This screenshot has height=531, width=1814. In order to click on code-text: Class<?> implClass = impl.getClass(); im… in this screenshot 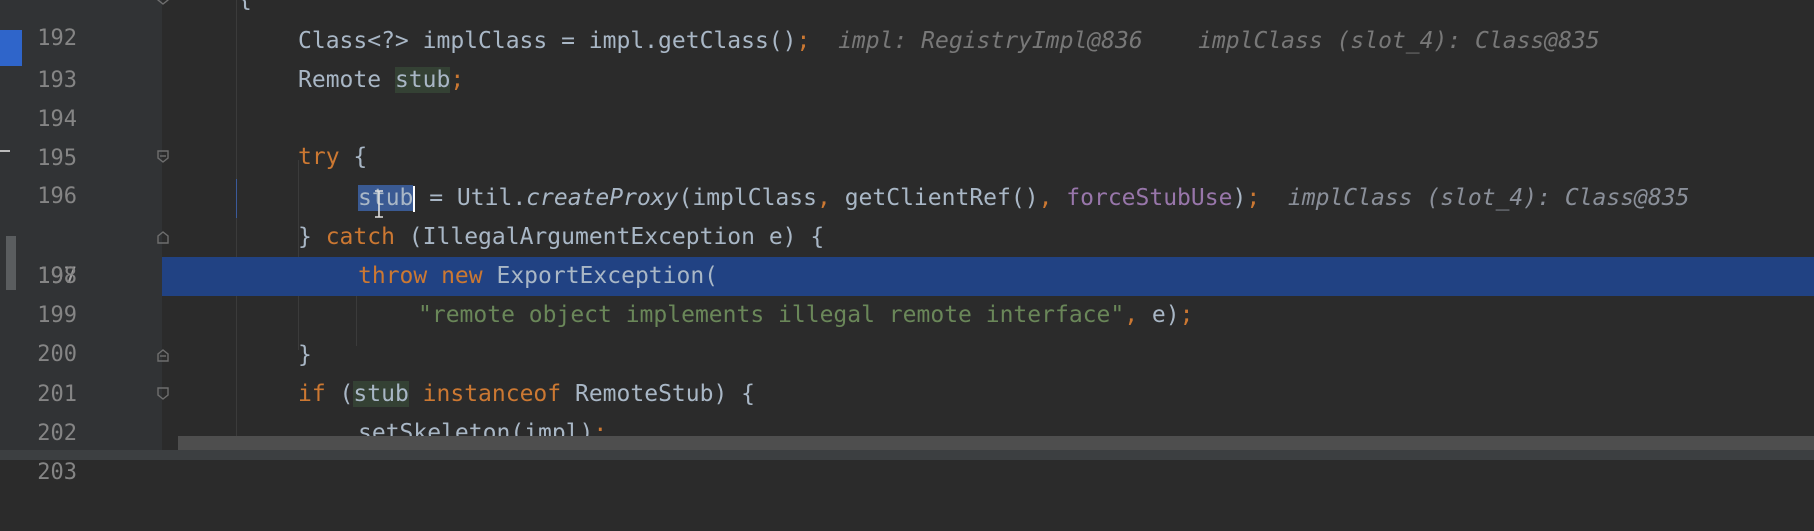, I will do `click(949, 41)`.